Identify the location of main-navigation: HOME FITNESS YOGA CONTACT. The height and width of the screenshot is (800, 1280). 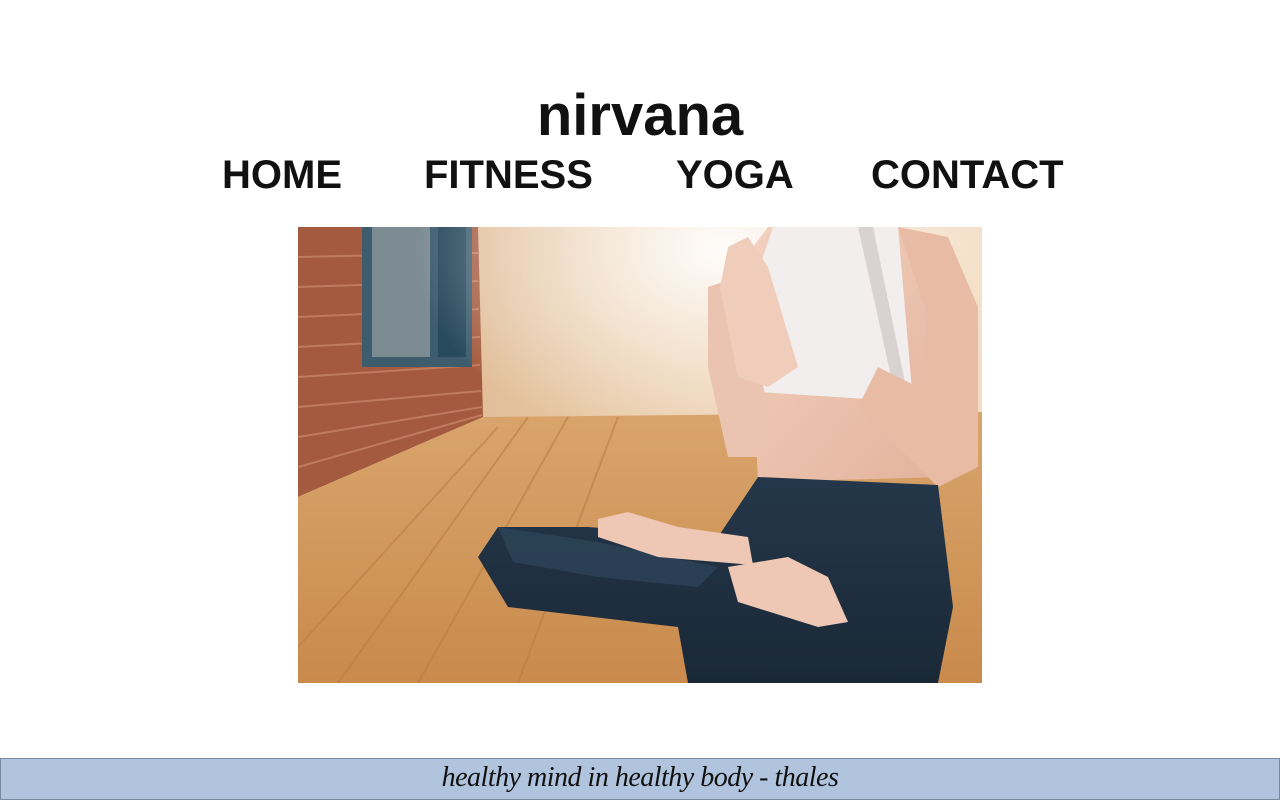
(640, 175).